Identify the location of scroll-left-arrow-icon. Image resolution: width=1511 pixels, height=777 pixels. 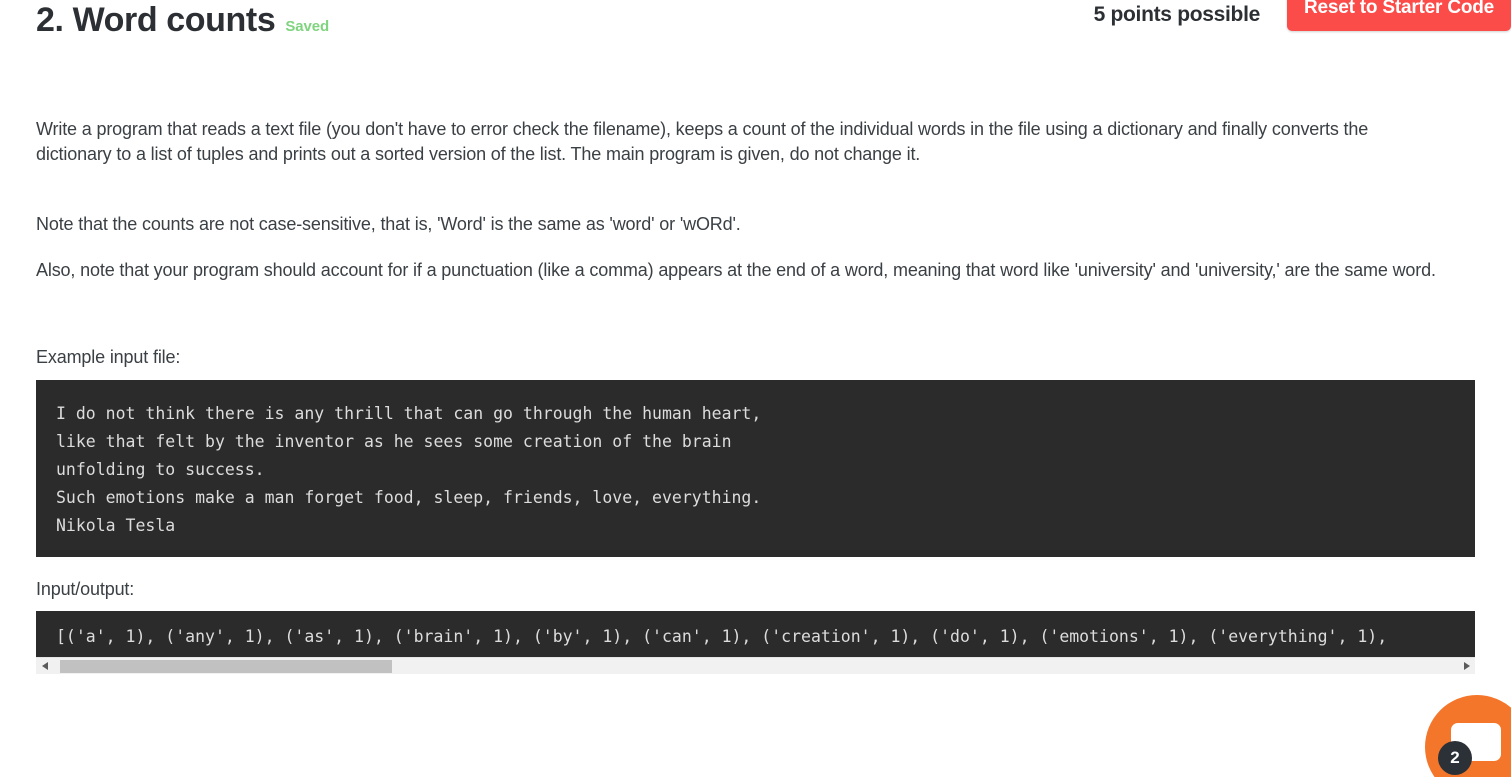
(44, 666).